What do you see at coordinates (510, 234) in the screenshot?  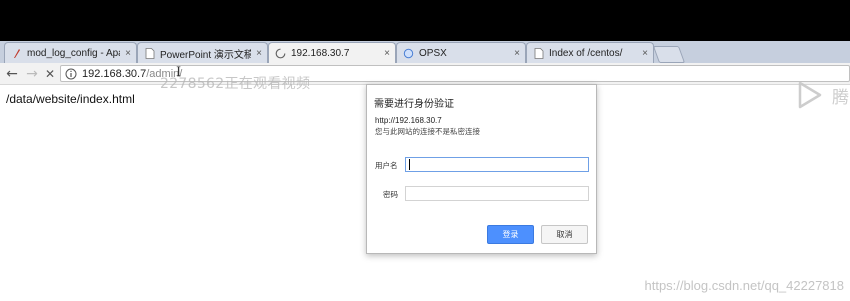 I see `login-button: 登录` at bounding box center [510, 234].